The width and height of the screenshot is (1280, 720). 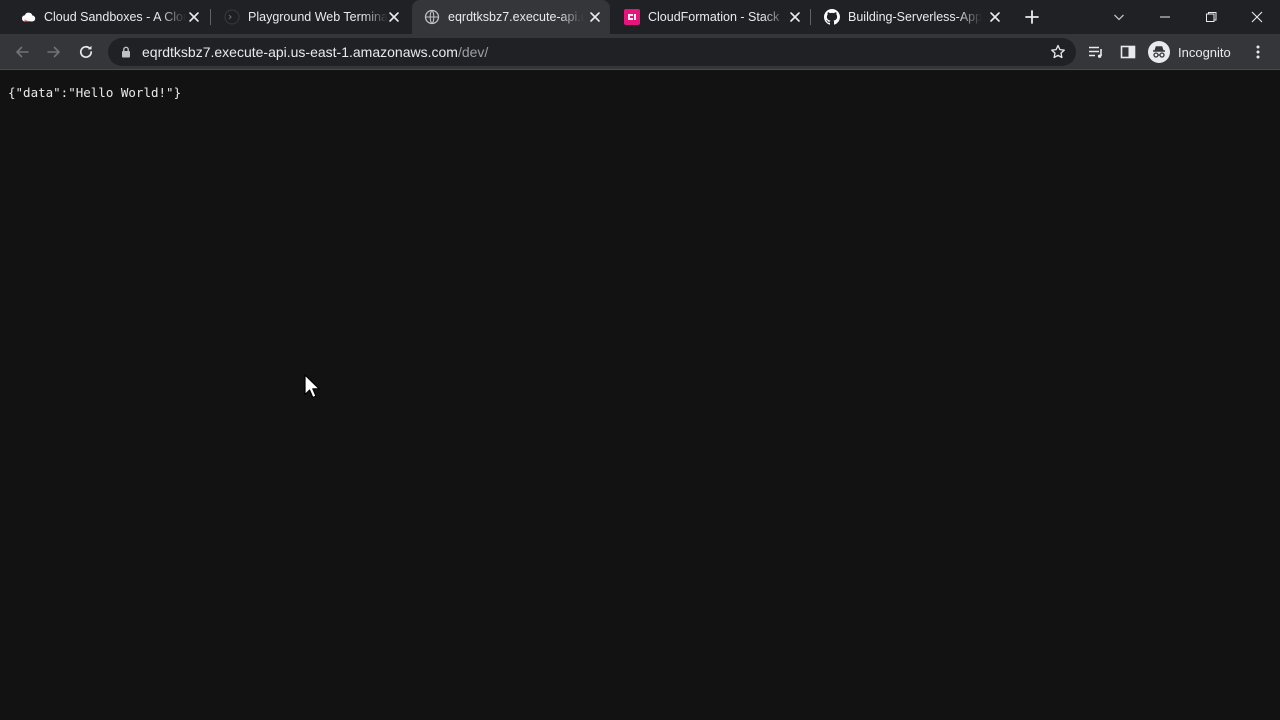 I want to click on minimize-icon, so click(x=1165, y=17).